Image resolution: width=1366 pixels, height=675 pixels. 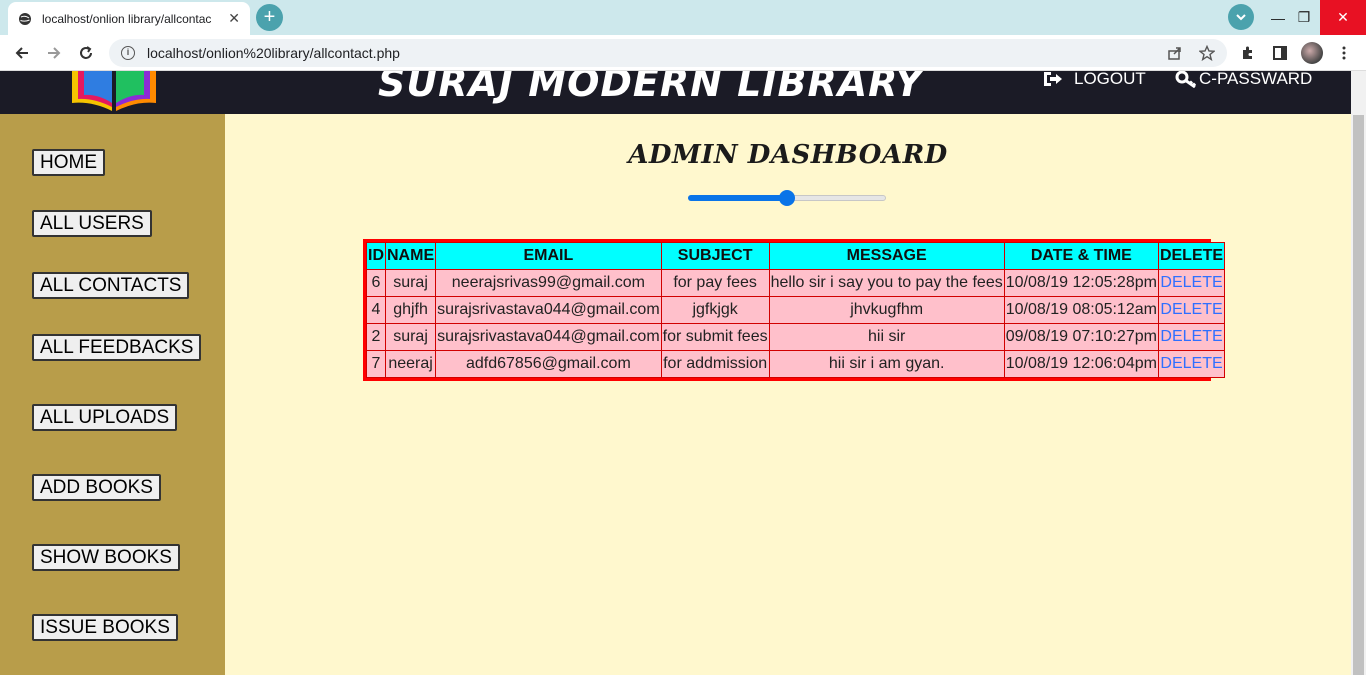 What do you see at coordinates (376, 310) in the screenshot?
I see `cell-id: 4` at bounding box center [376, 310].